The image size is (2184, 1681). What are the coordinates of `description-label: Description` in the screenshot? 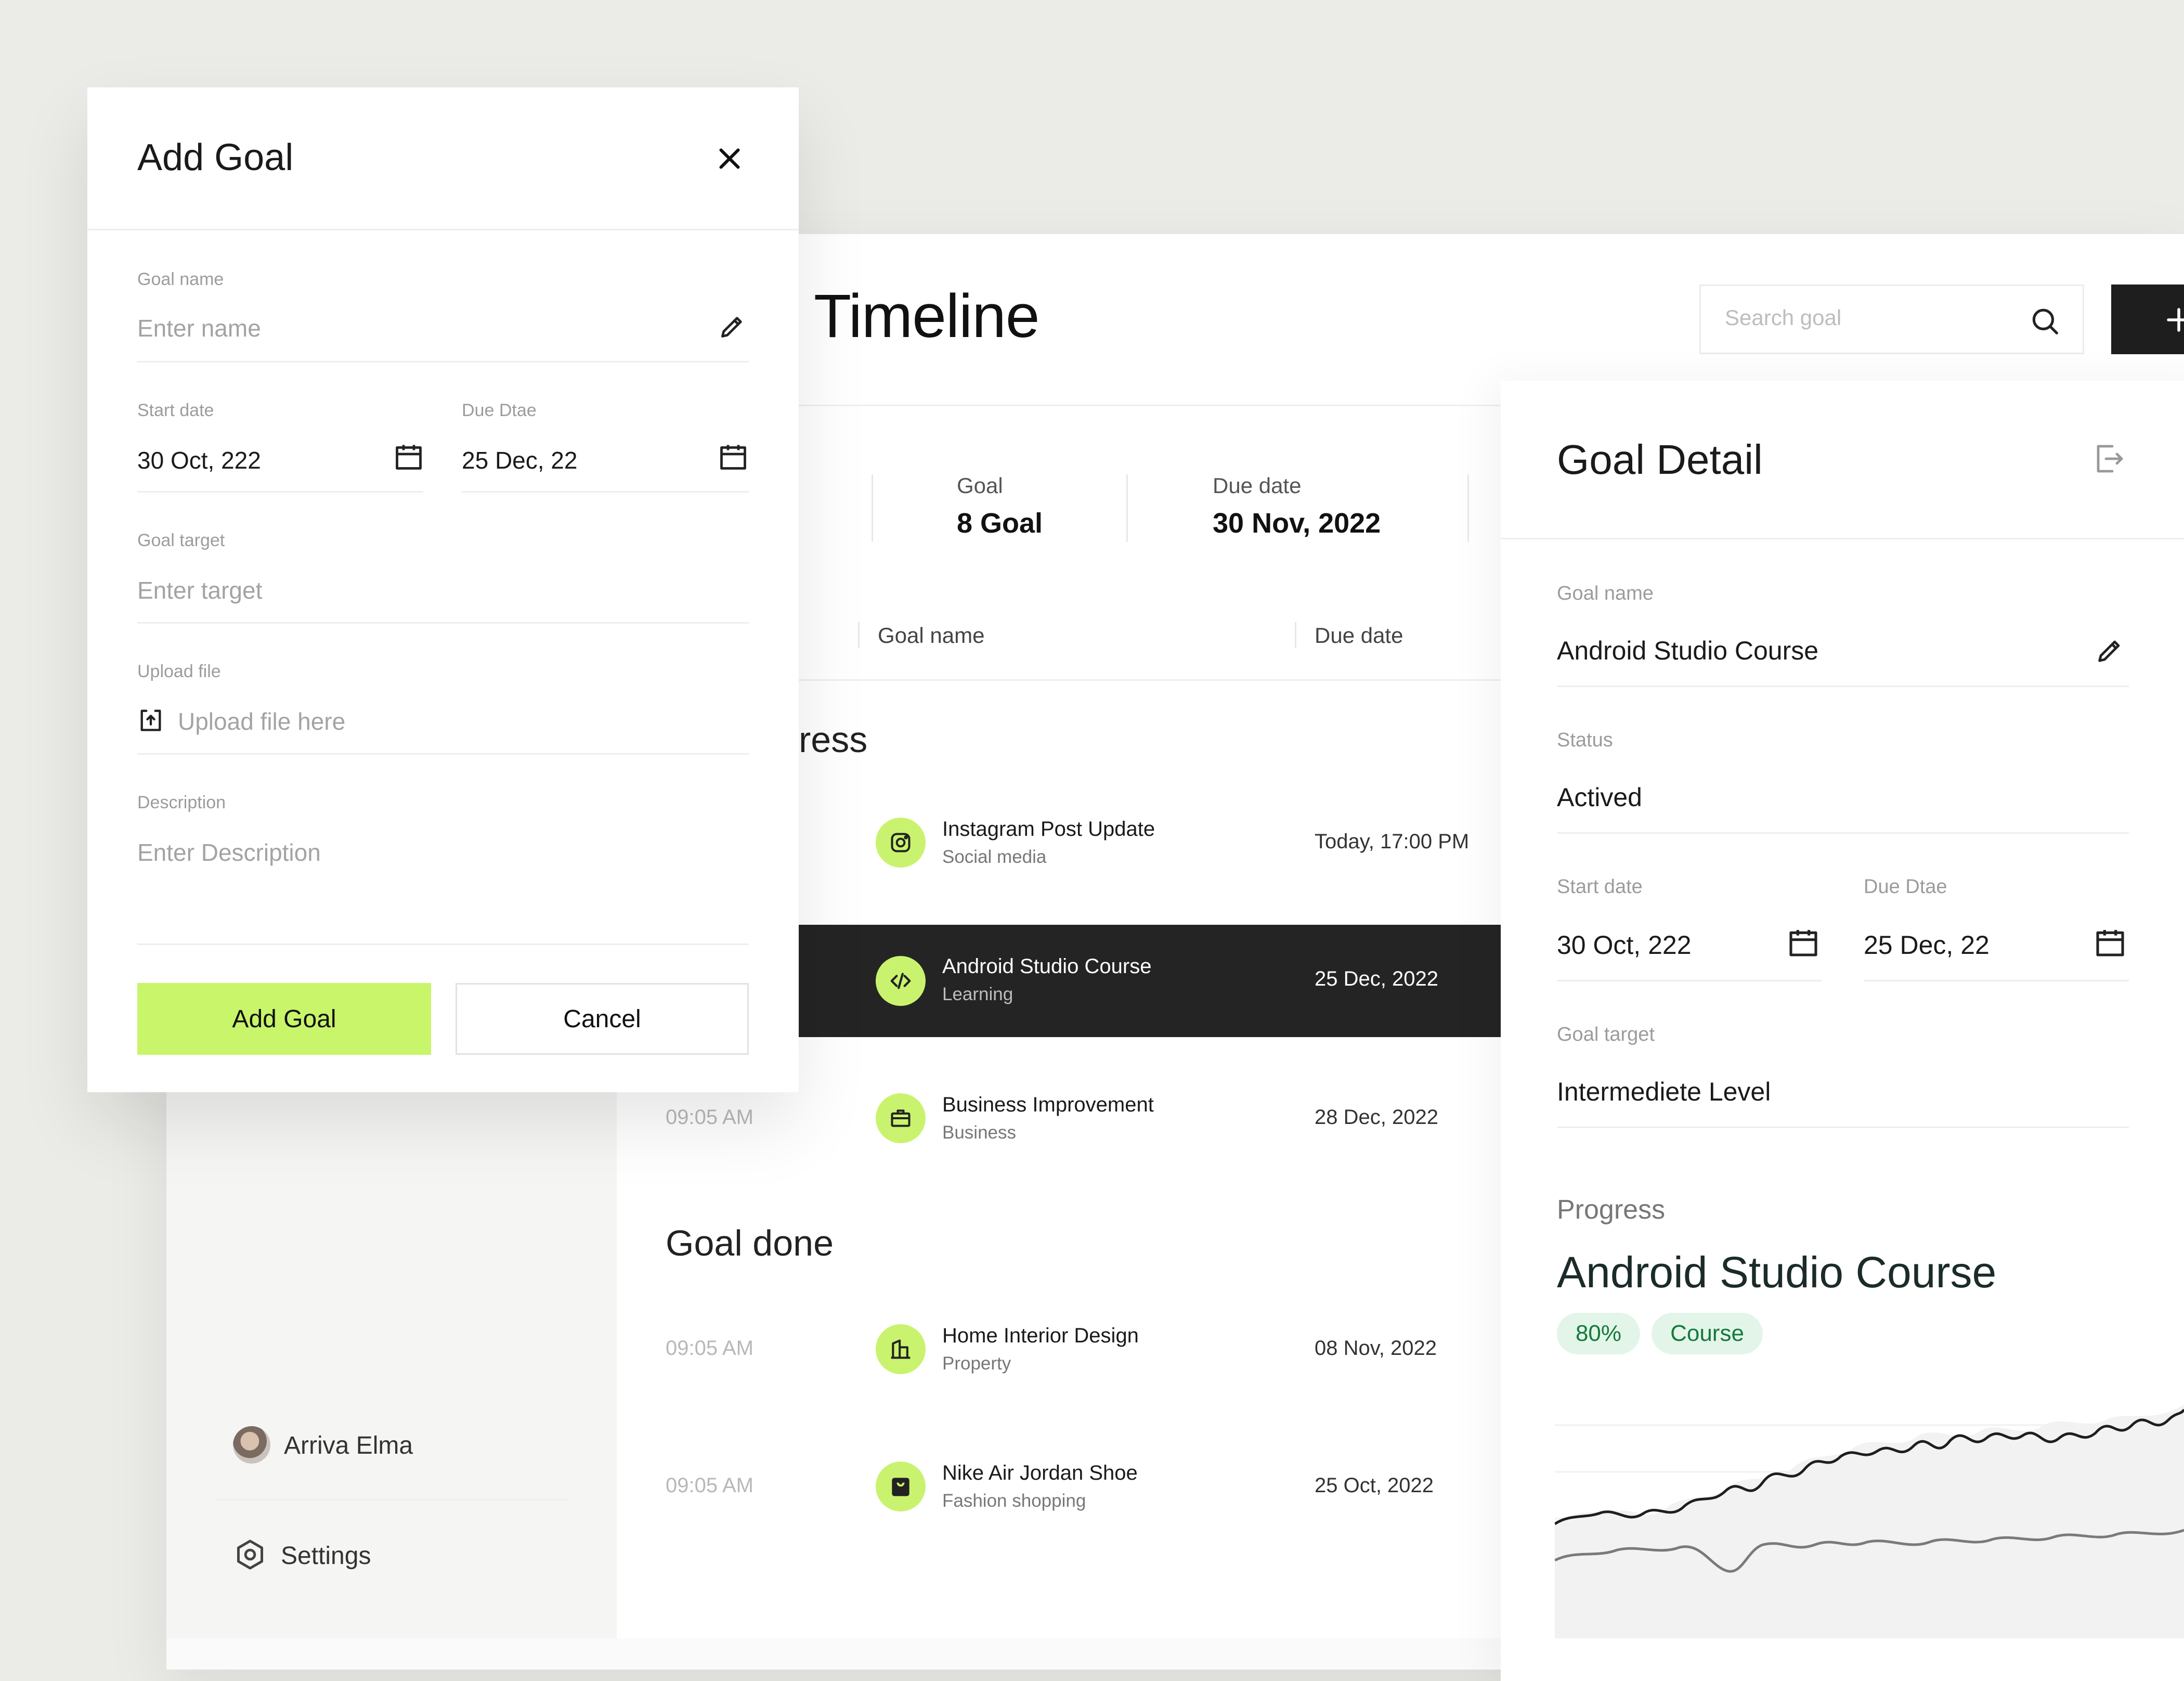 It's located at (181, 802).